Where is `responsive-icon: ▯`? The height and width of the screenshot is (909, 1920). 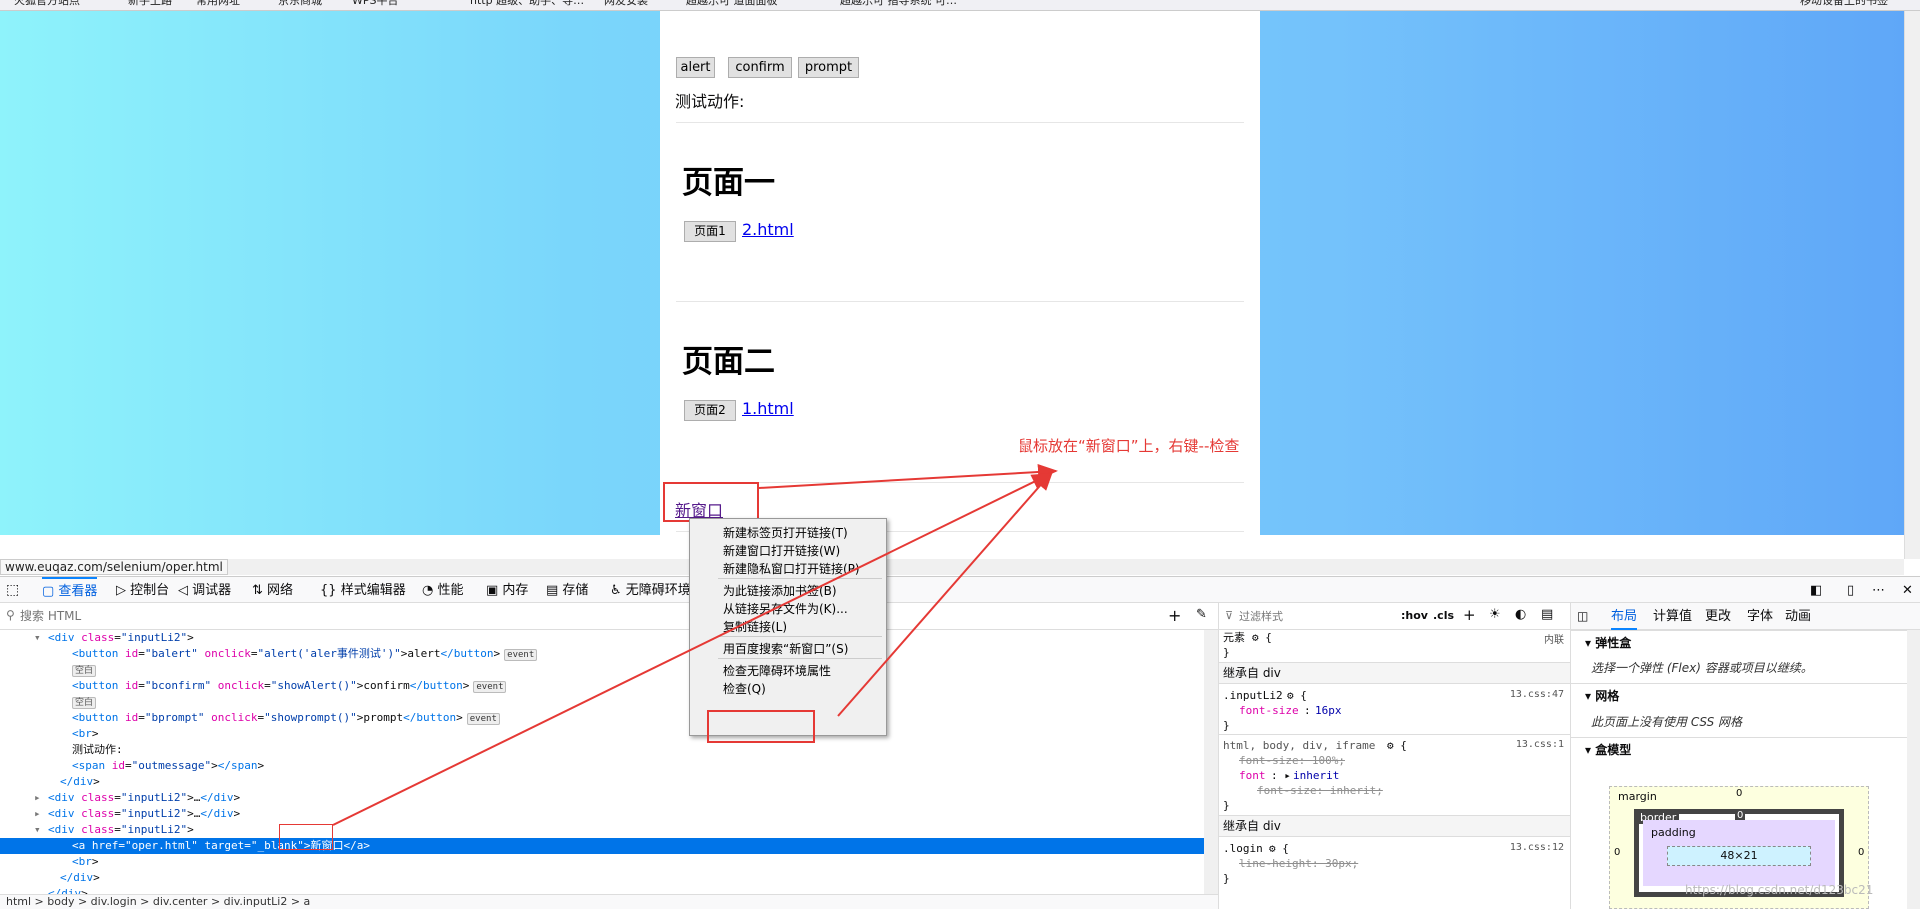 responsive-icon: ▯ is located at coordinates (1850, 590).